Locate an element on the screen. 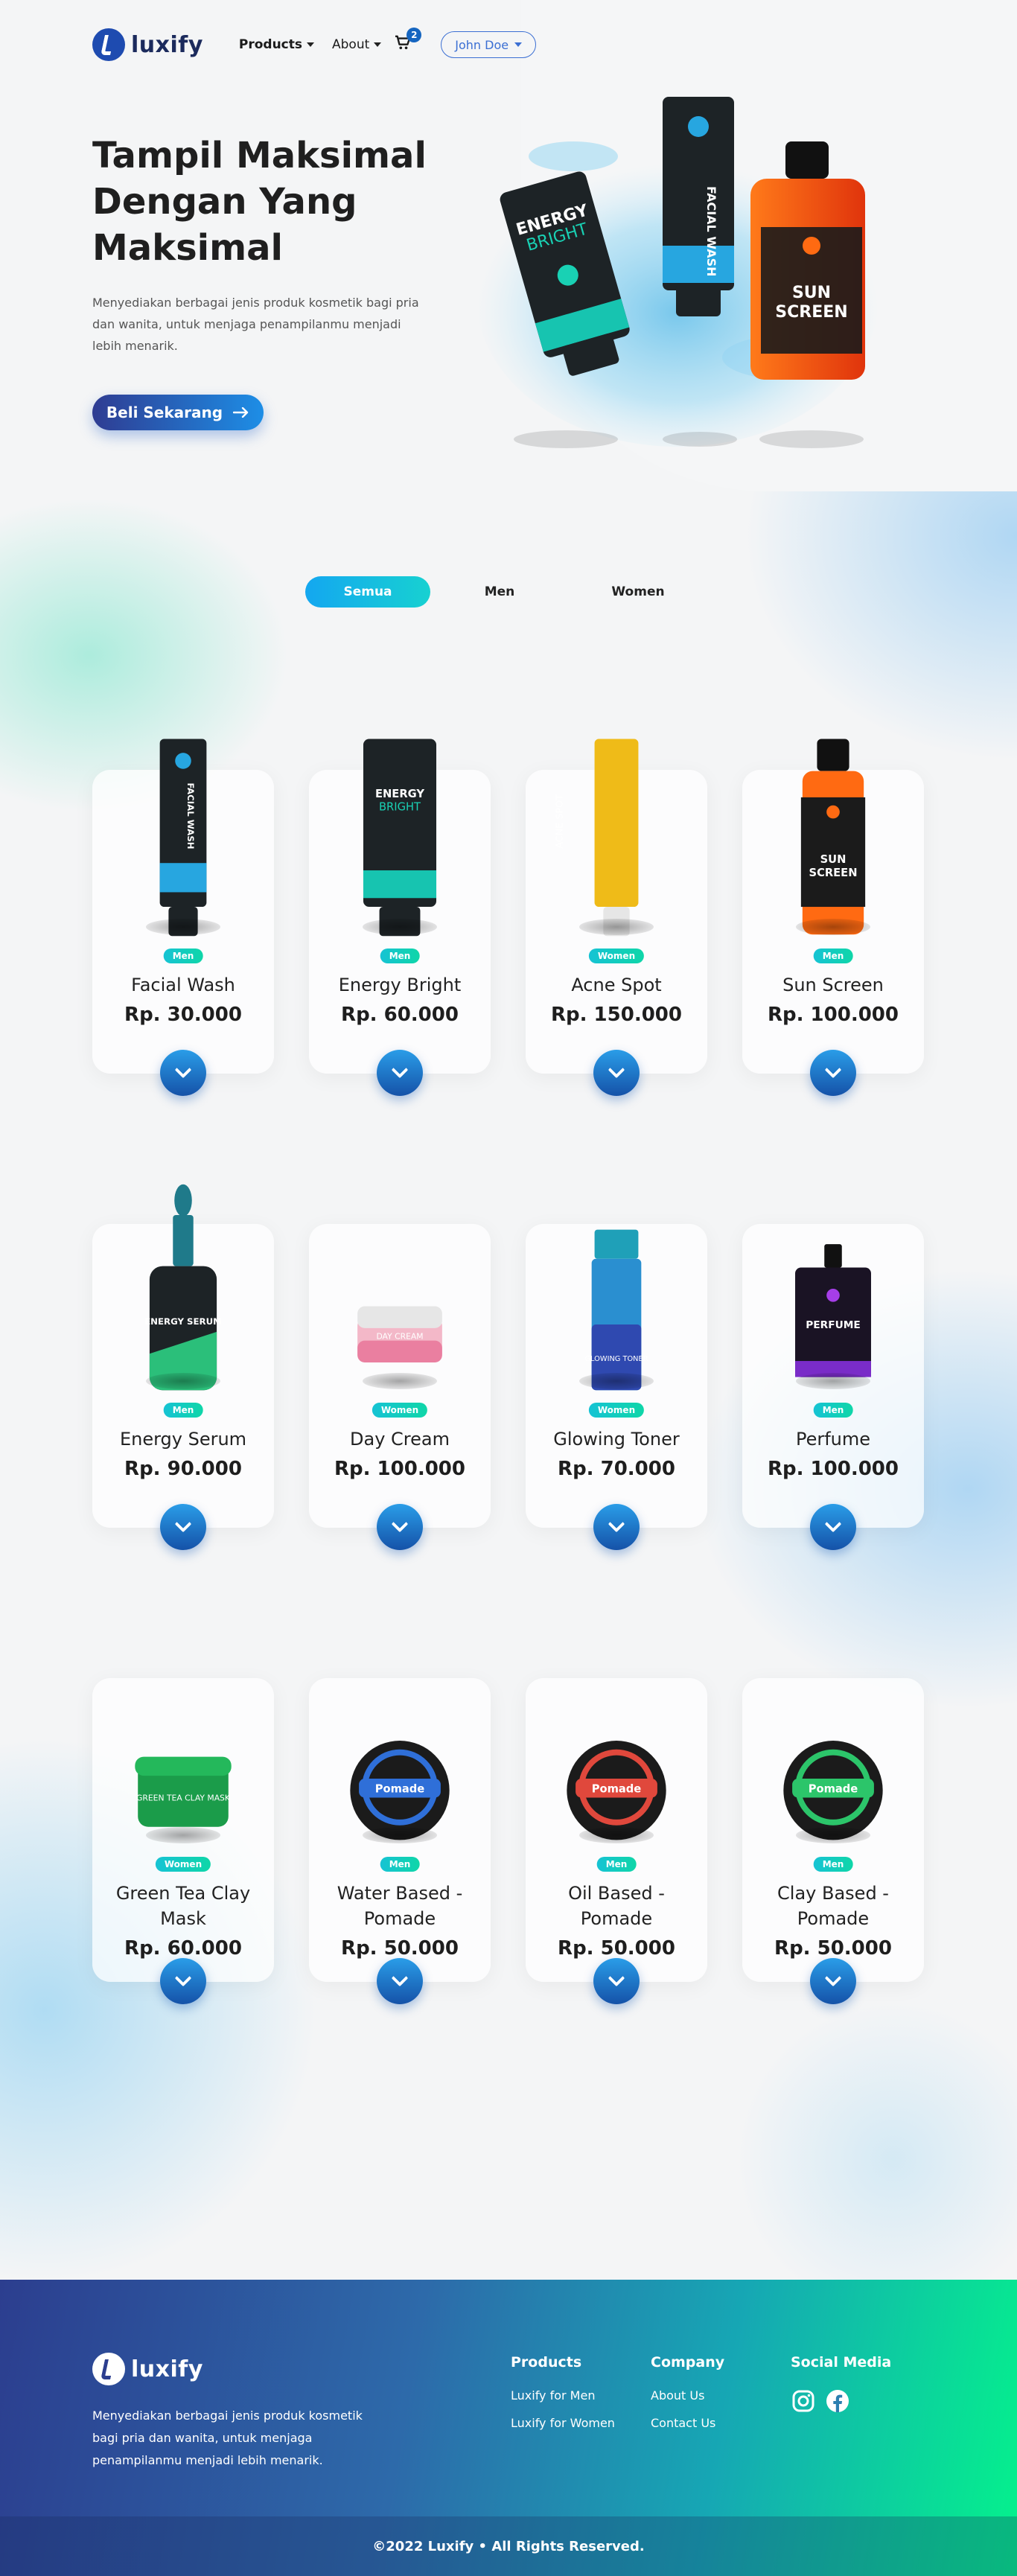 The height and width of the screenshot is (2576, 1017). tab-men: Men is located at coordinates (499, 592).